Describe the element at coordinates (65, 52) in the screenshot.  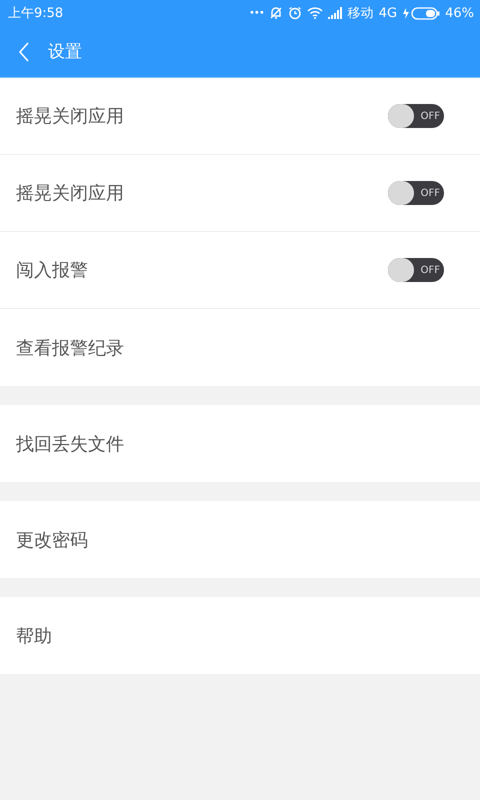
I see `page-title: 设置` at that location.